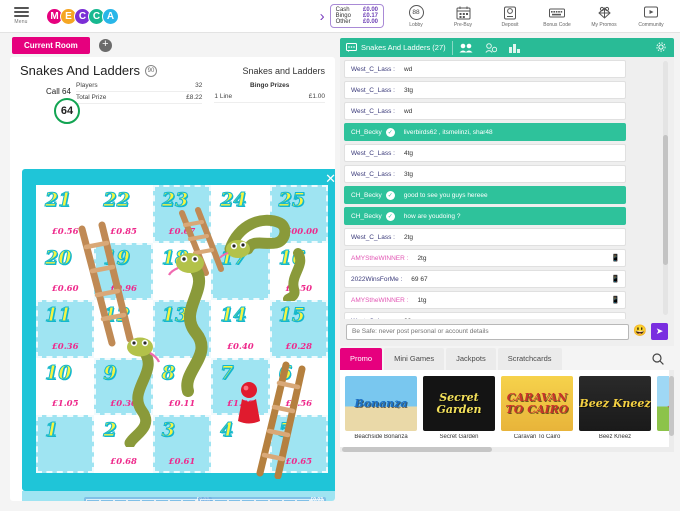 This screenshot has width=680, height=511. What do you see at coordinates (240, 386) in the screenshot?
I see `board-square-7: 7 £1.00` at bounding box center [240, 386].